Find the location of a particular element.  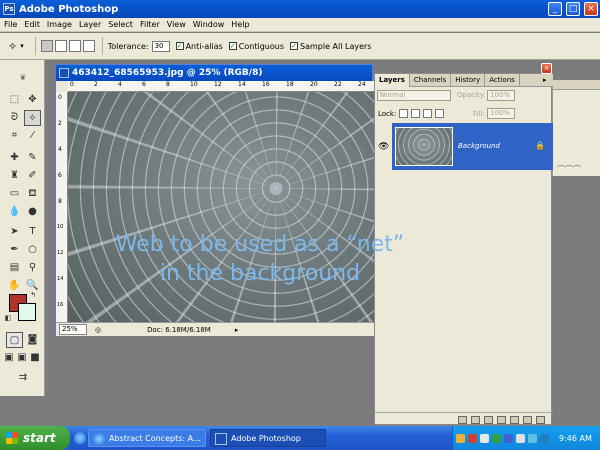

sample-all-layers-checkbox: ✓ is located at coordinates (294, 46).